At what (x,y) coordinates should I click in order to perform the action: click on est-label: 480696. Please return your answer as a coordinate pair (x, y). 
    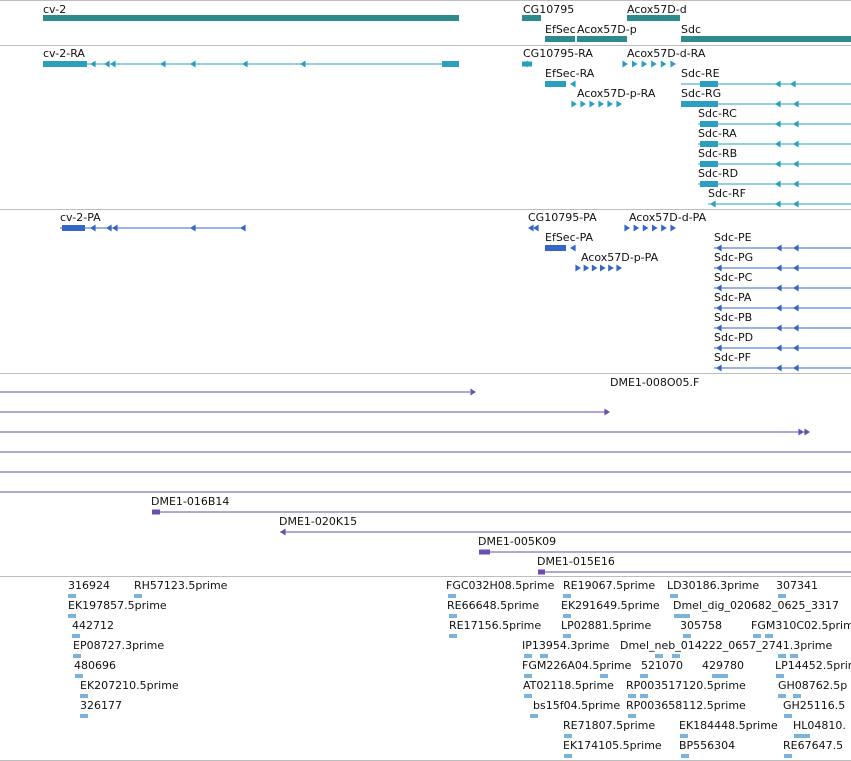
    Looking at the image, I should click on (95, 665).